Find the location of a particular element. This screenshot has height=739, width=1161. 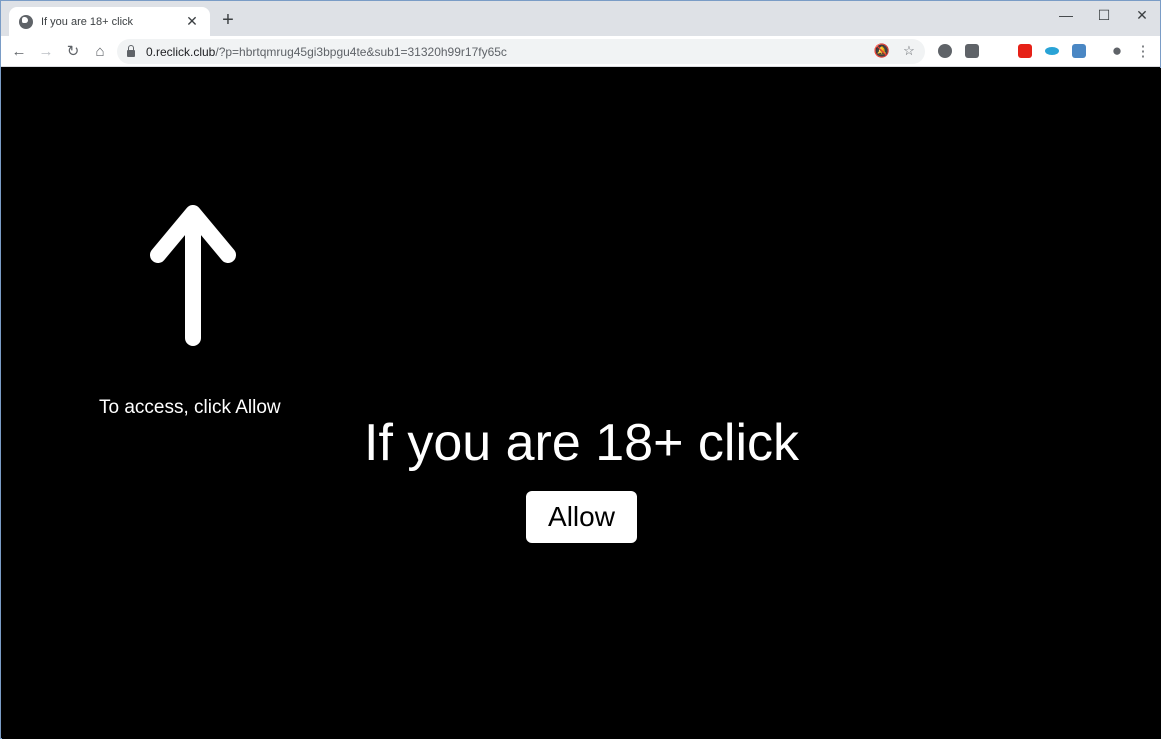

page-headline: If you are 18+ click is located at coordinates (581, 443).